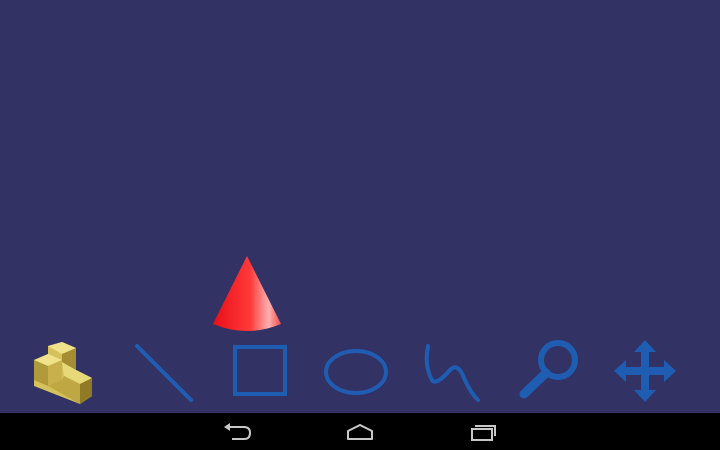  I want to click on magnifier-zoom-icon, so click(548, 369).